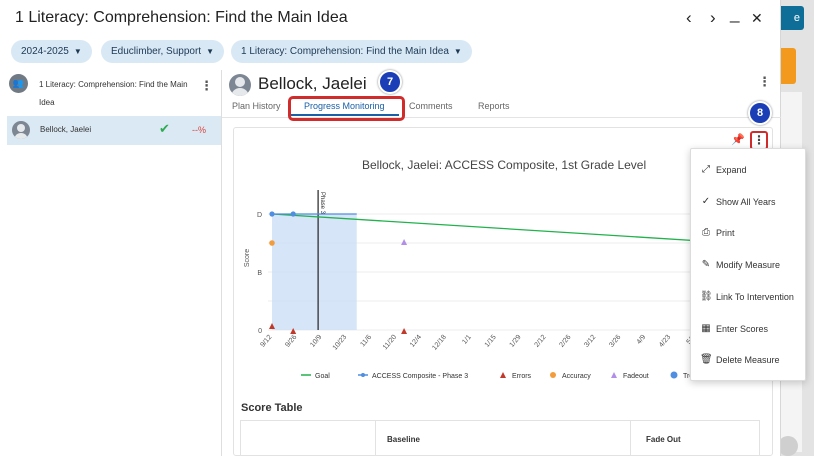  I want to click on x-tick-label: 2/12, so click(541, 341).